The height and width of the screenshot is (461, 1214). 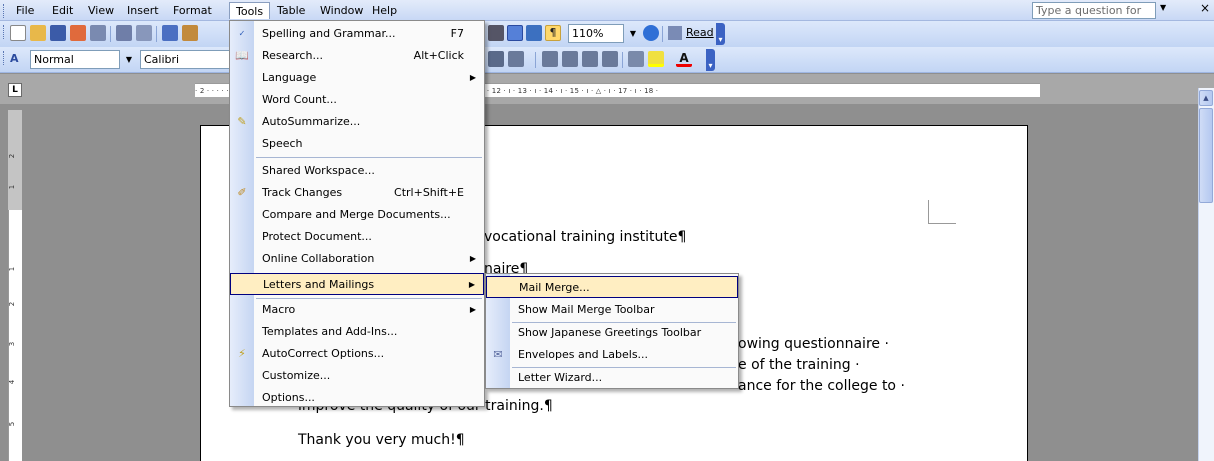 What do you see at coordinates (242, 121) in the screenshot?
I see `autosummarize-icon: ✎` at bounding box center [242, 121].